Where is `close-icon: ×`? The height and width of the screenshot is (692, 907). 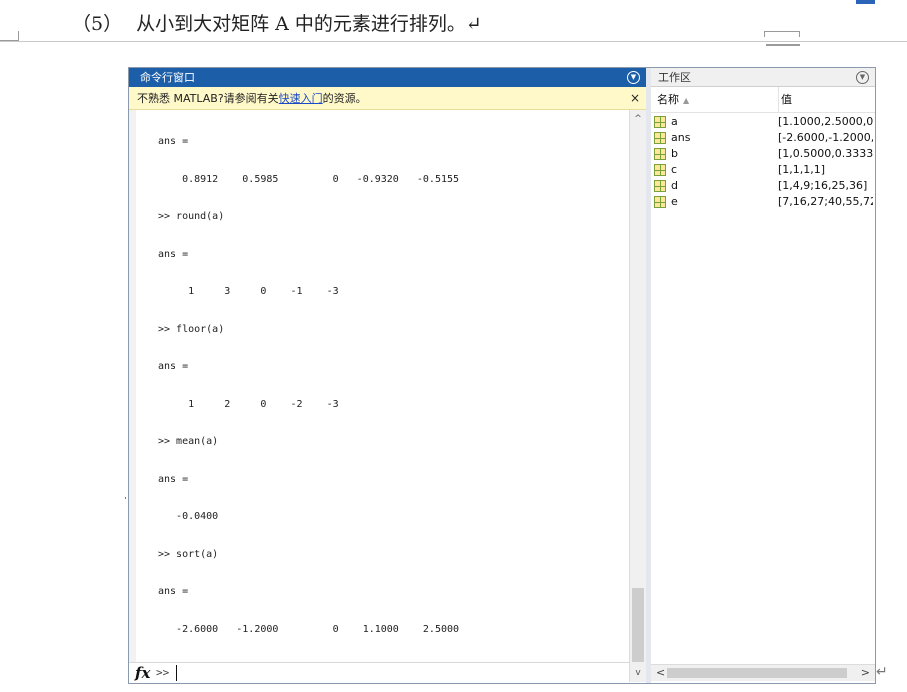
close-icon: × is located at coordinates (635, 98).